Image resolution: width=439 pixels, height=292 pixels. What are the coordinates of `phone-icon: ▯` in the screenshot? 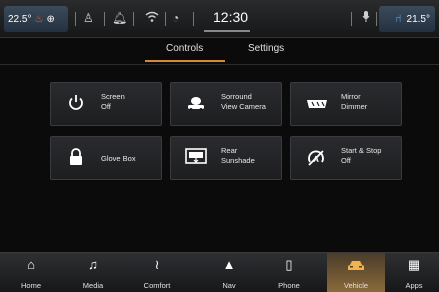 It's located at (289, 264).